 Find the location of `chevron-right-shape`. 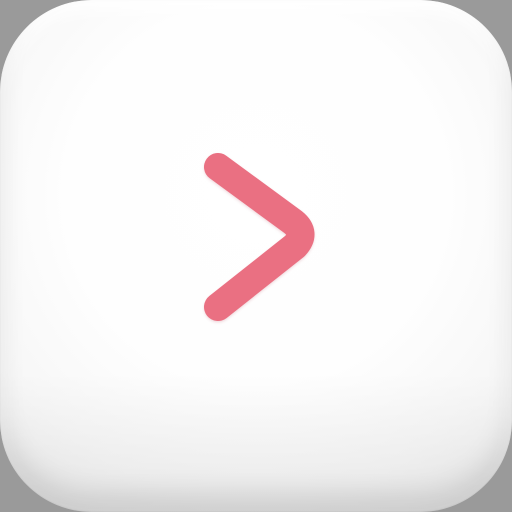

chevron-right-shape is located at coordinates (259, 237).